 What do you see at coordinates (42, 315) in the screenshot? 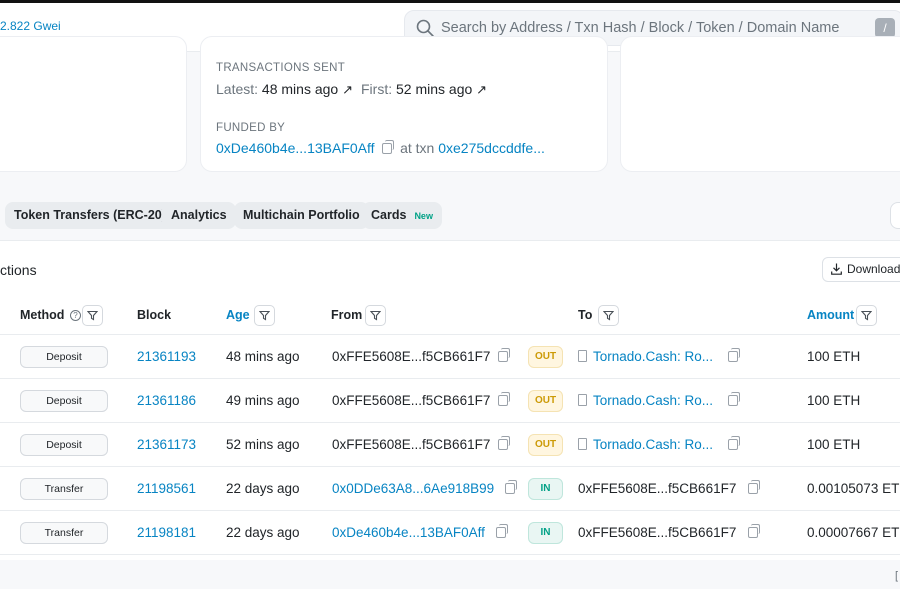
I see `header-method-label: Method` at bounding box center [42, 315].